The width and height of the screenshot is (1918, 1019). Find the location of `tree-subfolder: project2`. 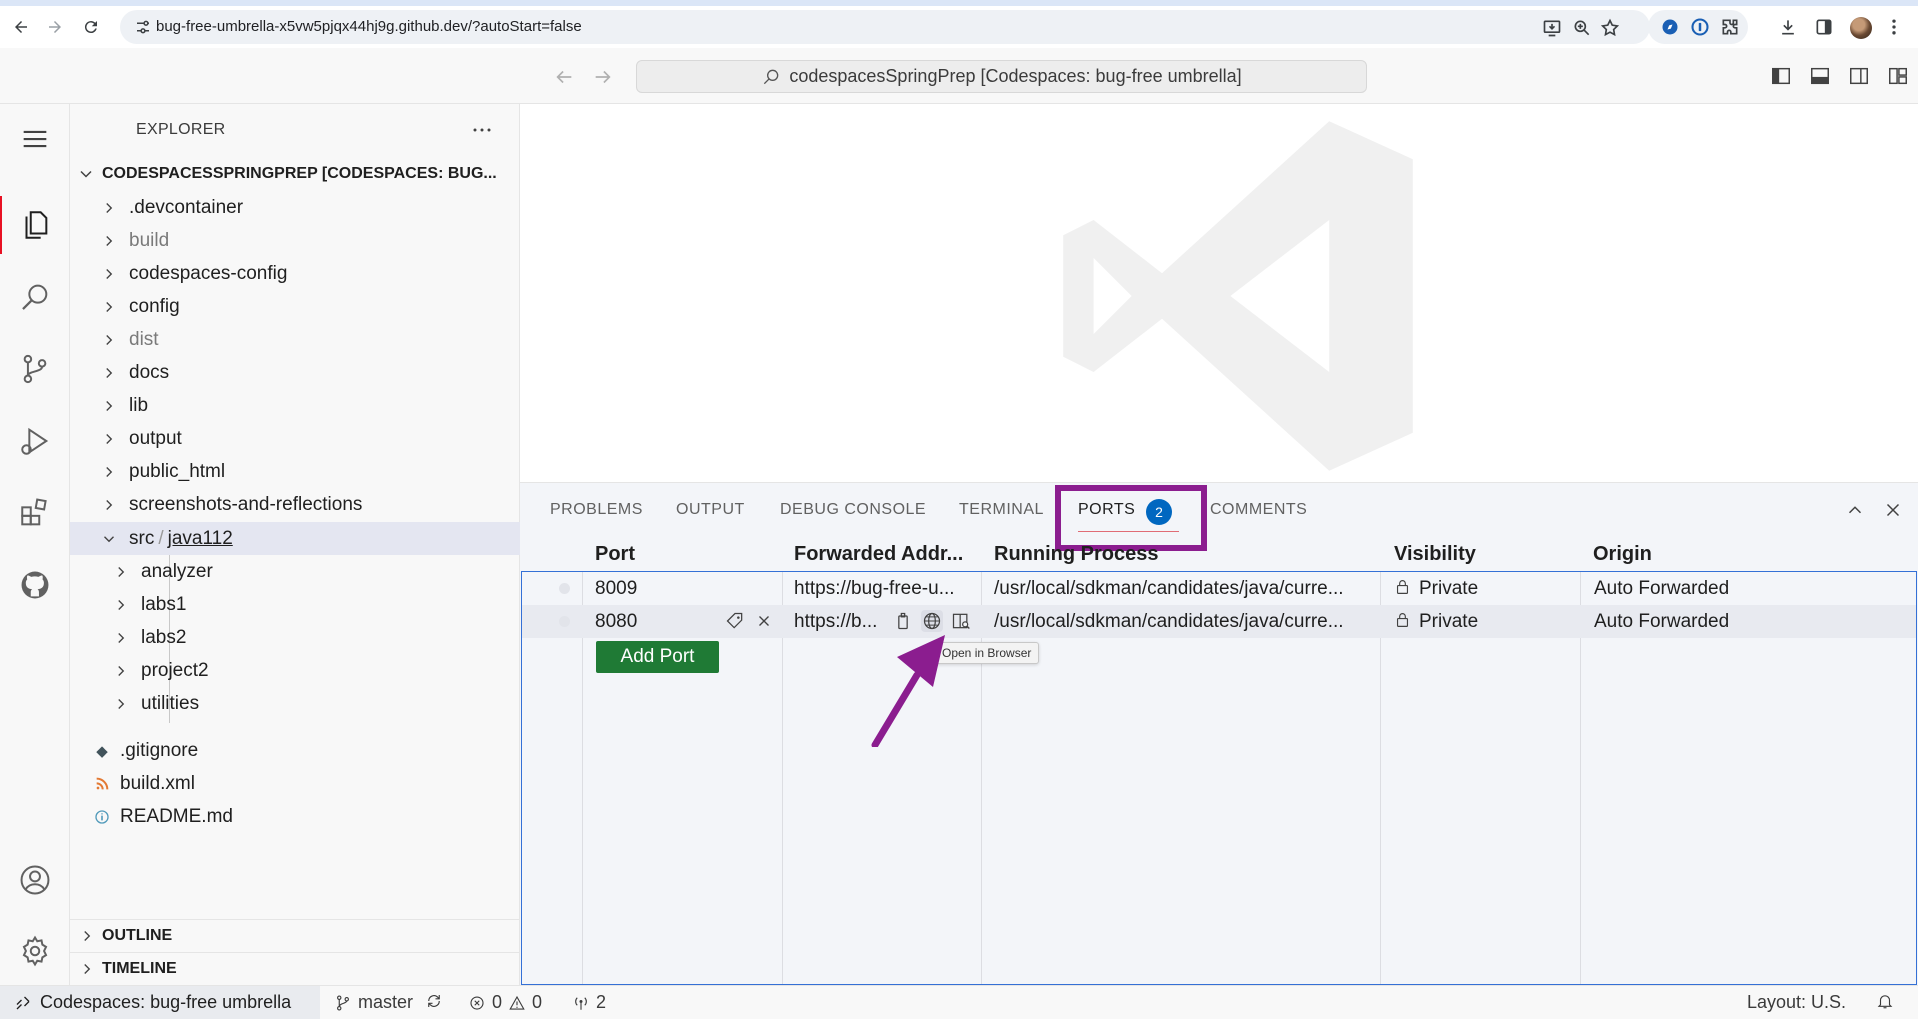

tree-subfolder: project2 is located at coordinates (295, 670).